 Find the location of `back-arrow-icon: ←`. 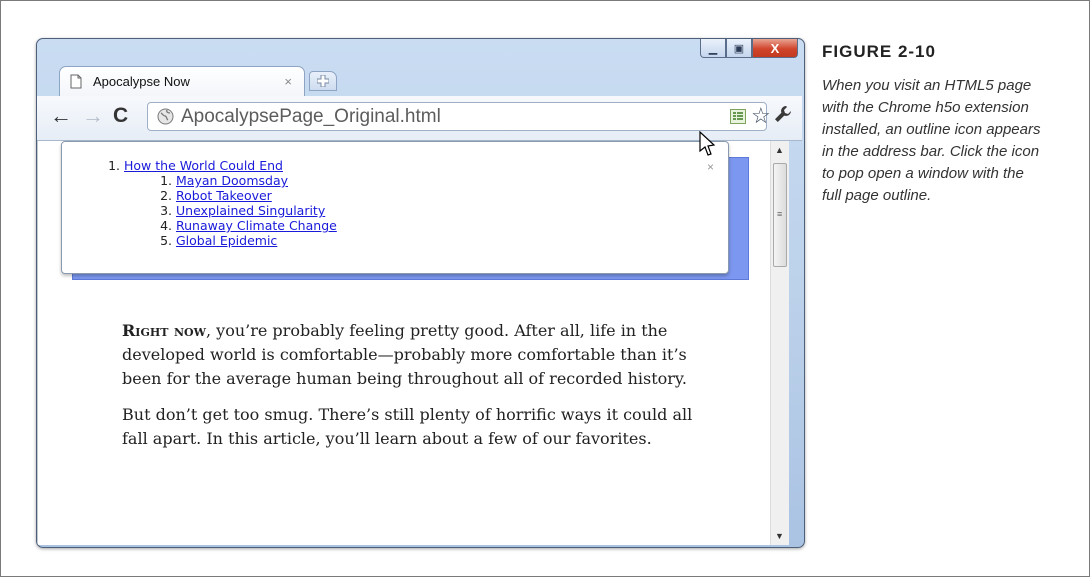

back-arrow-icon: ← is located at coordinates (61, 116).